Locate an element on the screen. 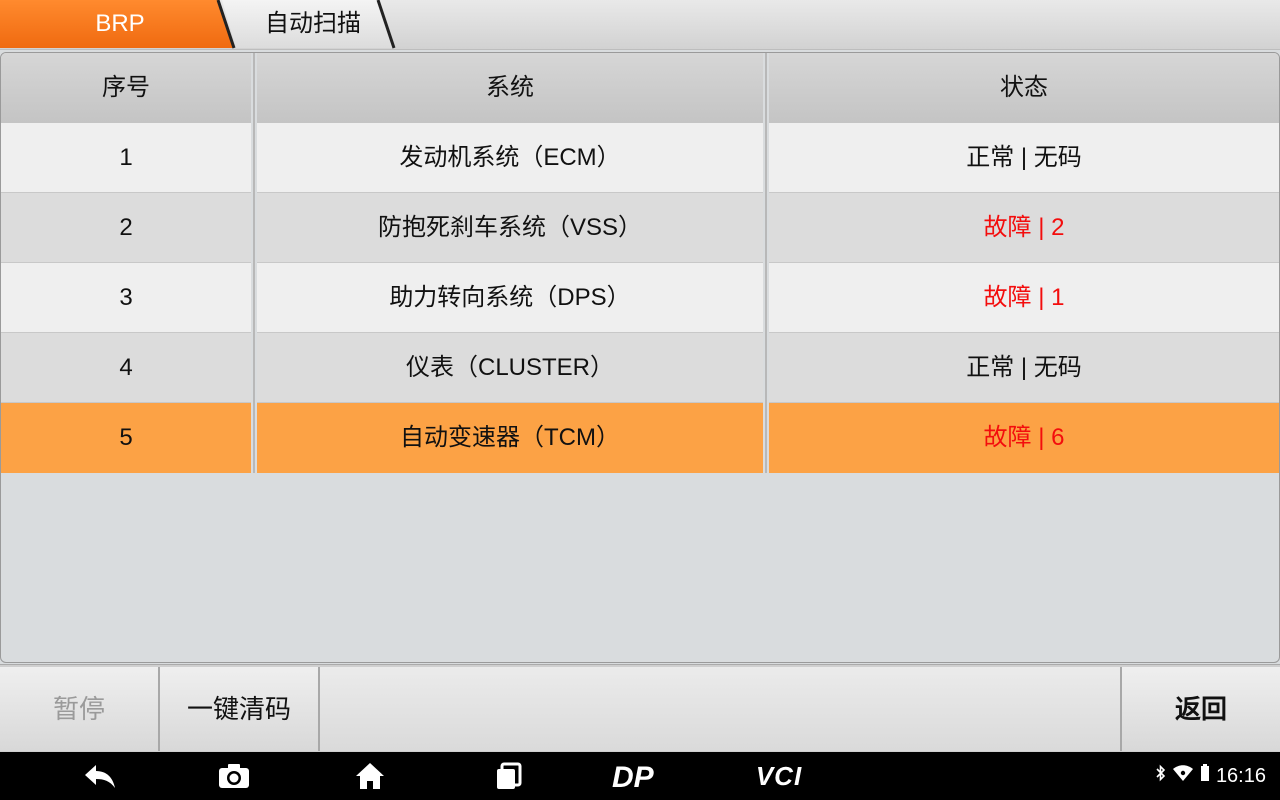  system-navbar: DP VCI 16:16 is located at coordinates (640, 776).